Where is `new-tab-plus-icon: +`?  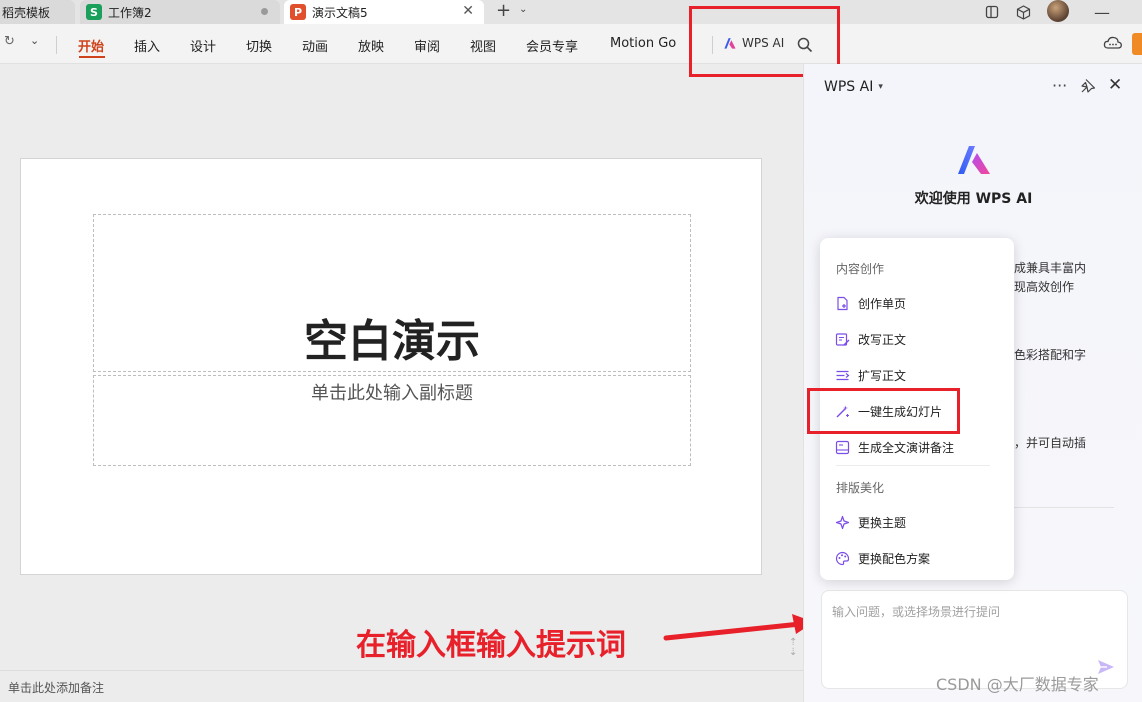 new-tab-plus-icon: + is located at coordinates (503, 10).